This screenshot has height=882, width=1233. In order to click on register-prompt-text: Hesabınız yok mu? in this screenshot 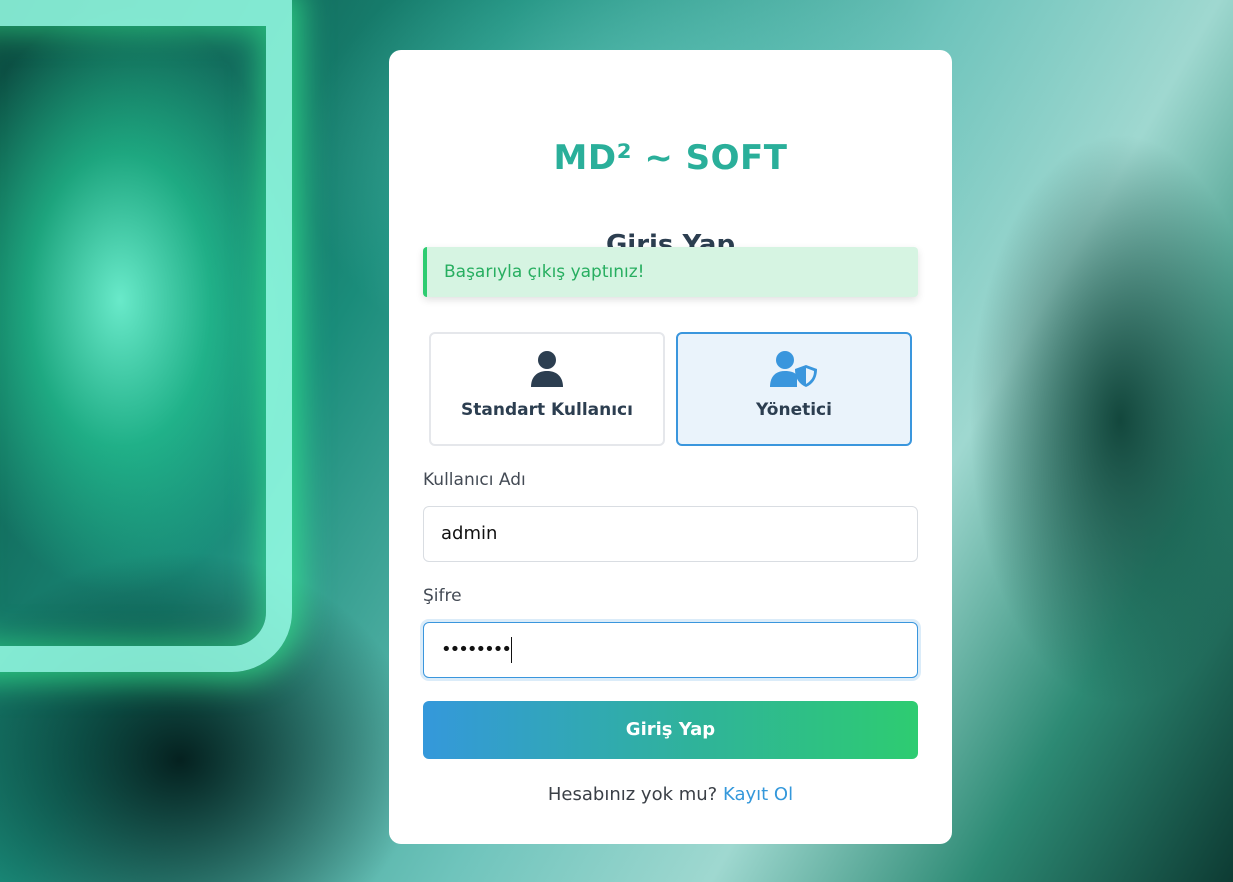, I will do `click(632, 794)`.